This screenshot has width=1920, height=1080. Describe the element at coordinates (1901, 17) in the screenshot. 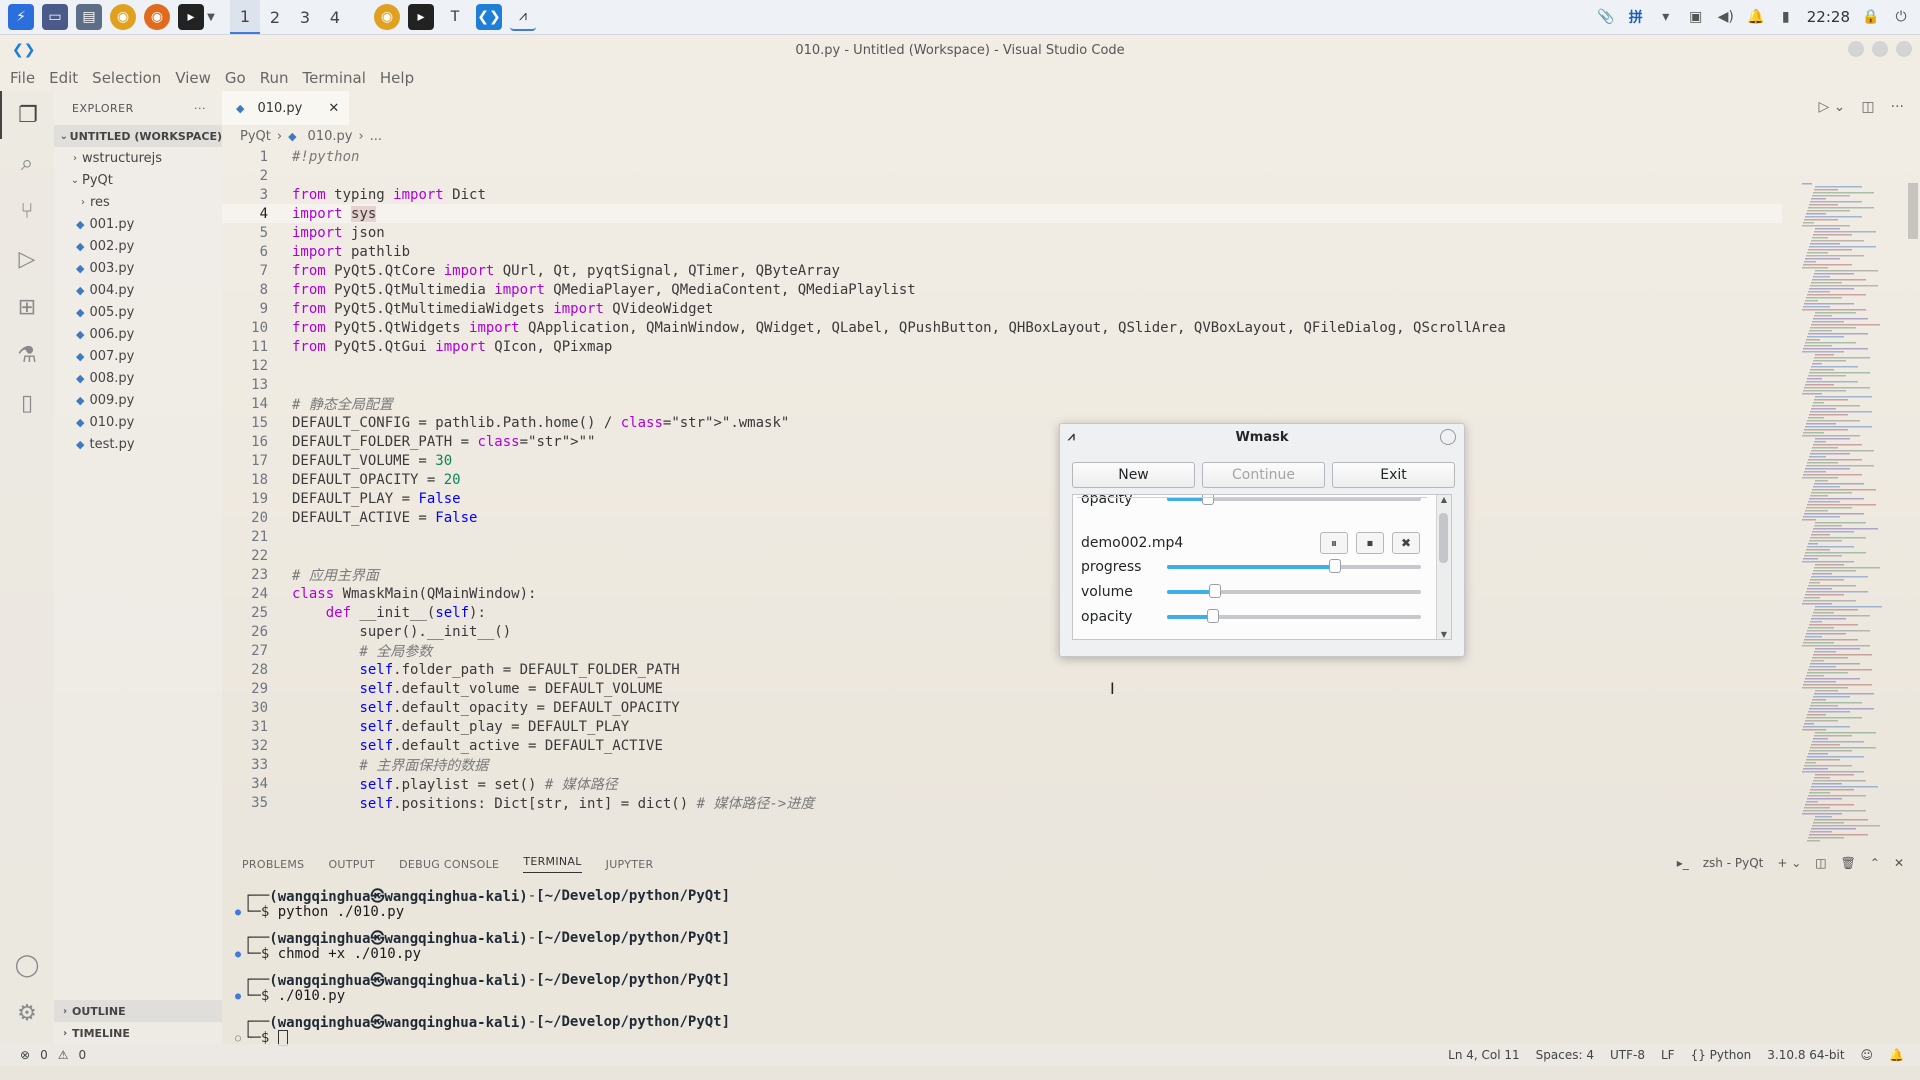

I see `power-icon: ⏻` at that location.